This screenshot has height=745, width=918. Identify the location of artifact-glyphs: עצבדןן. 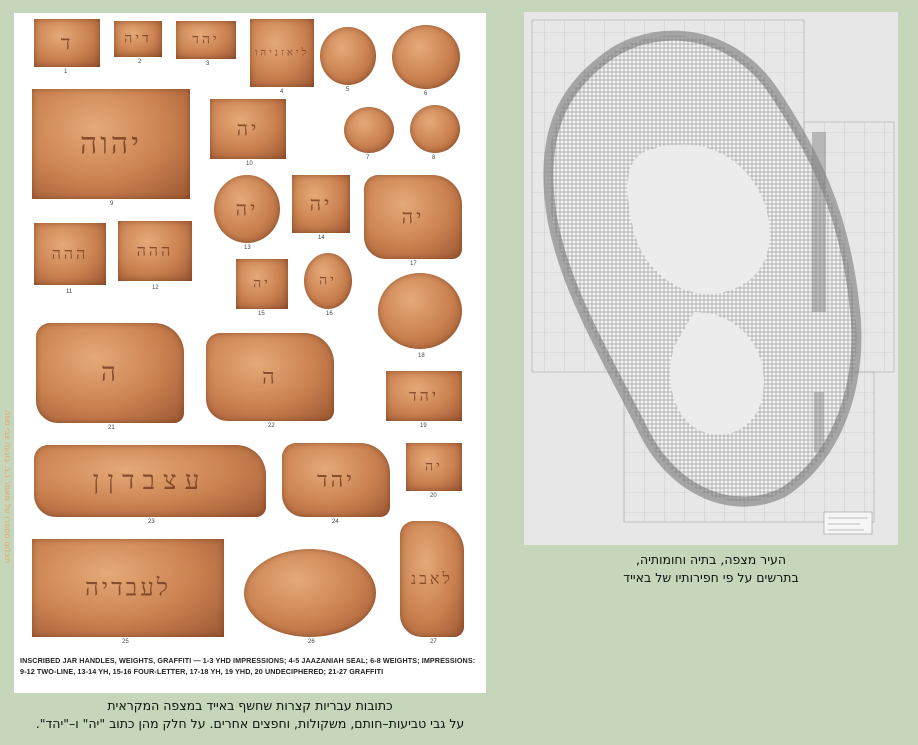
(150, 481).